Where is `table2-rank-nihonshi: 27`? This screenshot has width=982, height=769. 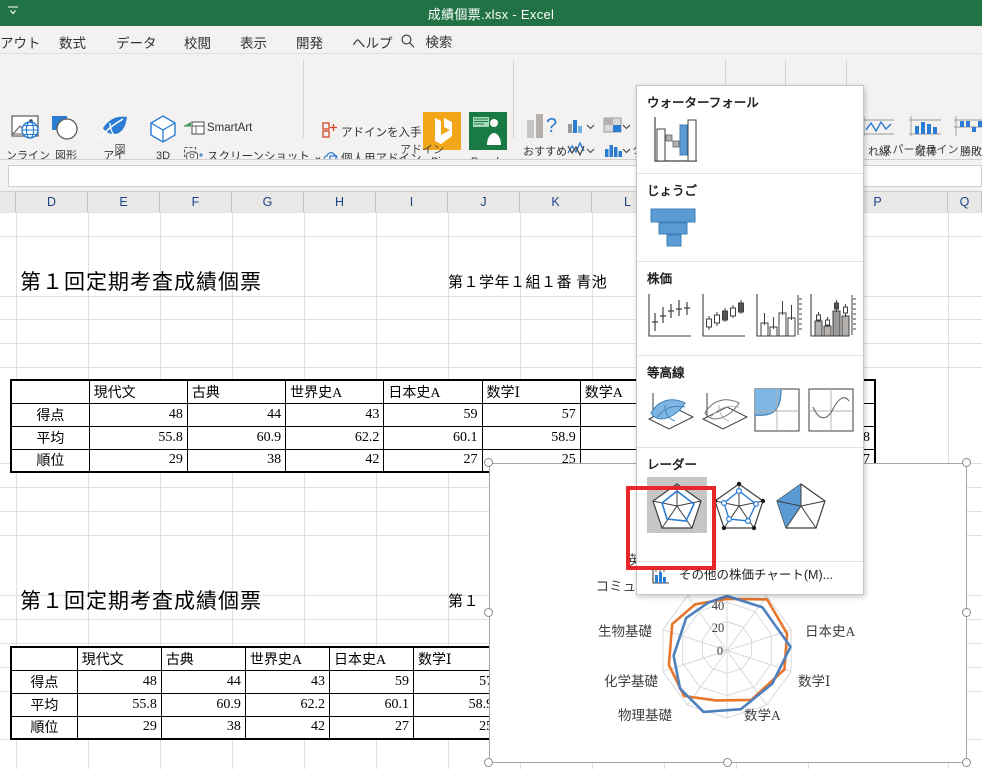 table2-rank-nihonshi: 27 is located at coordinates (371, 727).